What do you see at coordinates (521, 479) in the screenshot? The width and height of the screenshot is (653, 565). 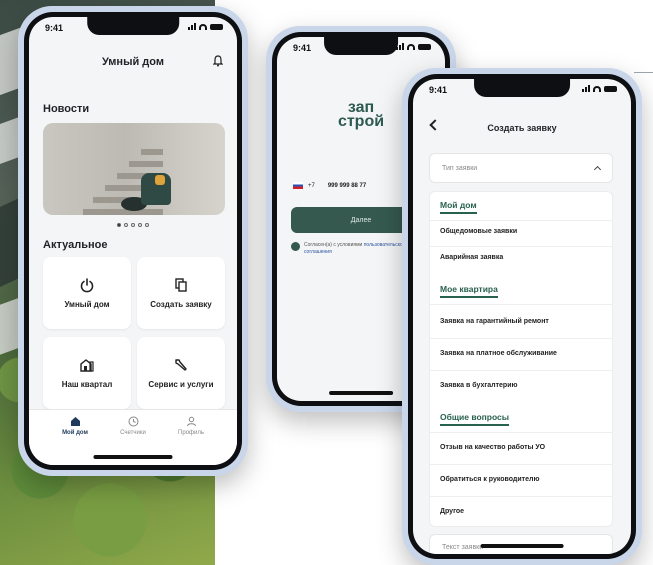 I see `menu-item: Обратиться к руководителю` at bounding box center [521, 479].